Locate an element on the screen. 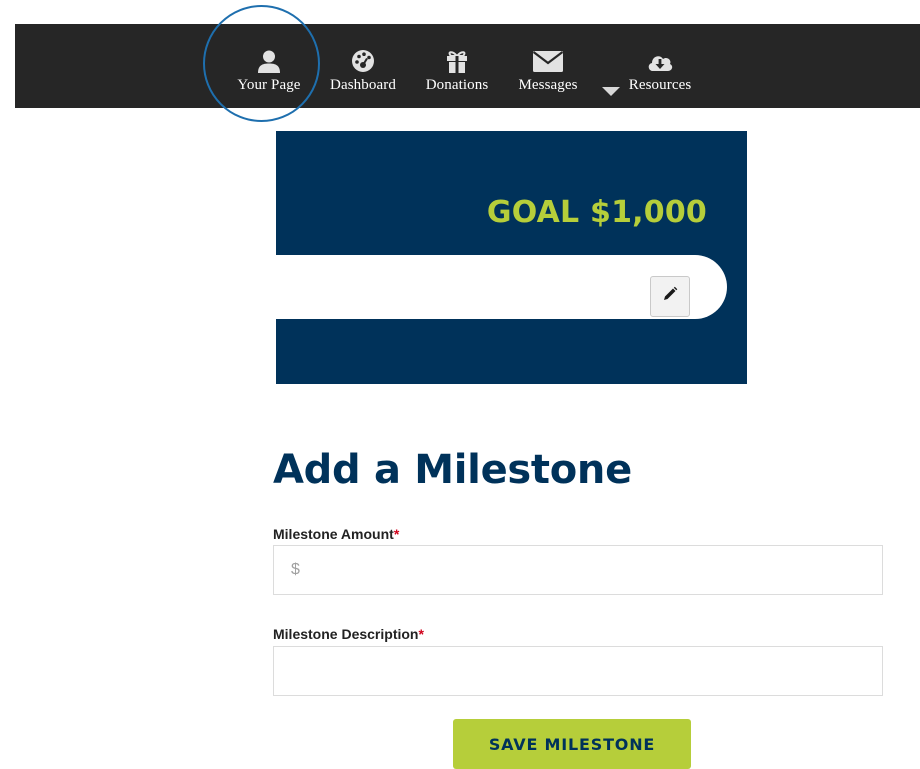 This screenshot has height=769, width=920. nav-label-donations: Donations is located at coordinates (457, 85).